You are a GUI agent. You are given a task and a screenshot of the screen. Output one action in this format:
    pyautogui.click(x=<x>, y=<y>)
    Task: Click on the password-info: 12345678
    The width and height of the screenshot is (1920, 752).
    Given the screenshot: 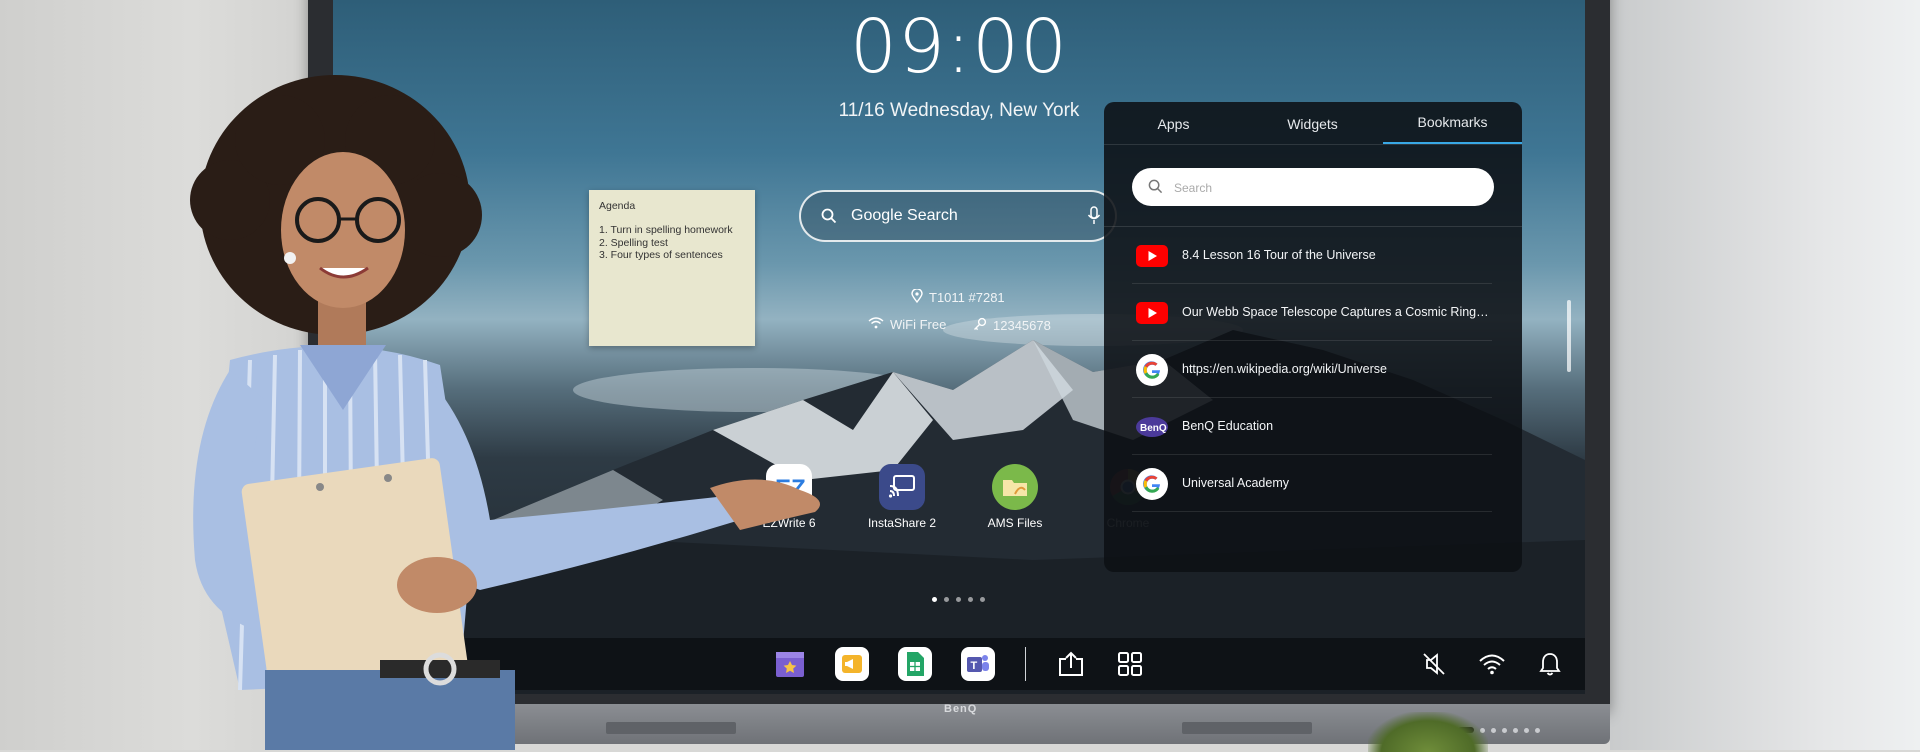 What is the action you would take?
    pyautogui.click(x=1012, y=325)
    